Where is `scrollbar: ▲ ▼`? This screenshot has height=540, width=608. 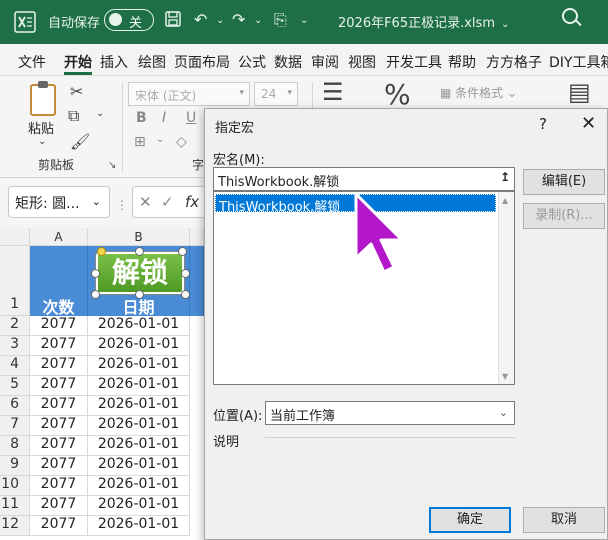 scrollbar: ▲ ▼ is located at coordinates (506, 288).